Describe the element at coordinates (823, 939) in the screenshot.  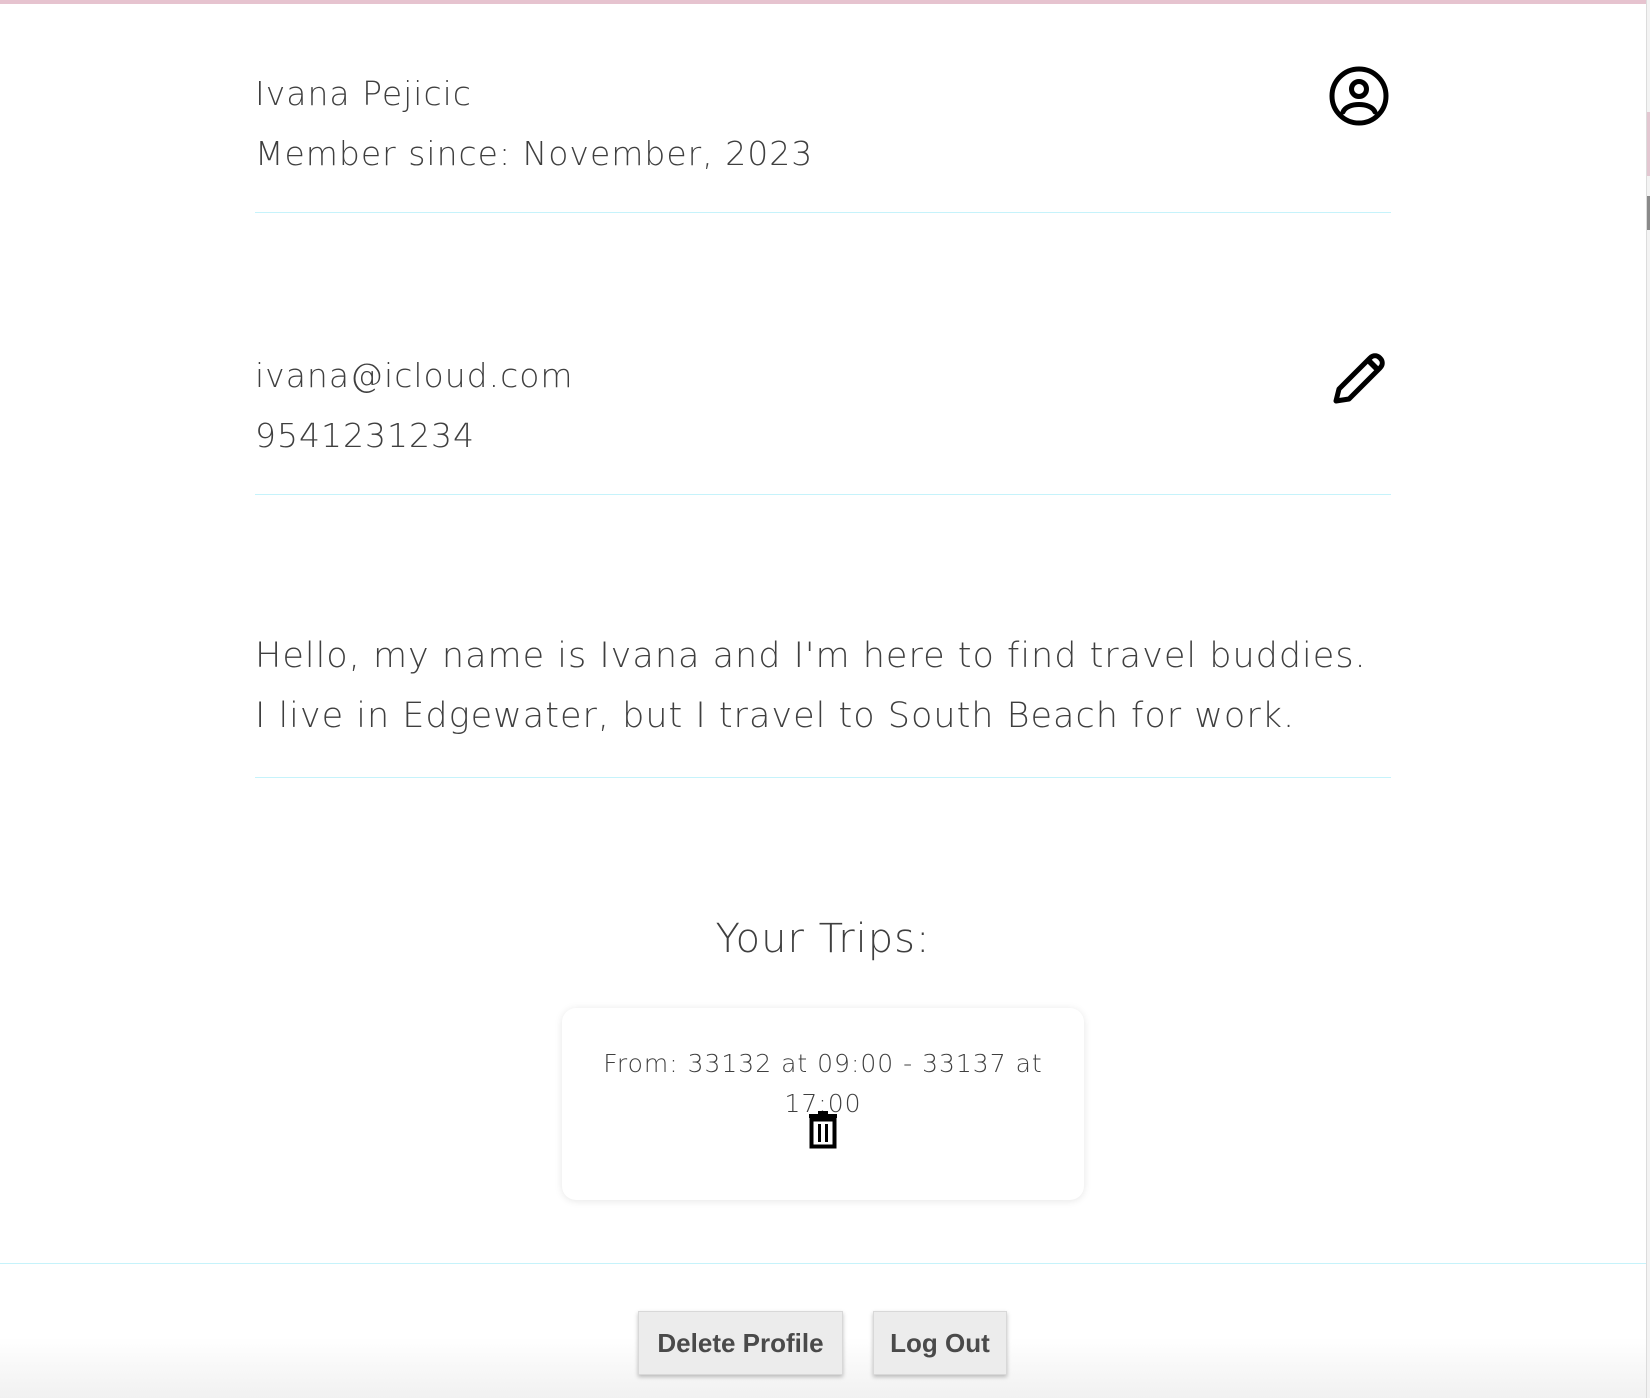
I see `trips-heading: Your Trips:` at that location.